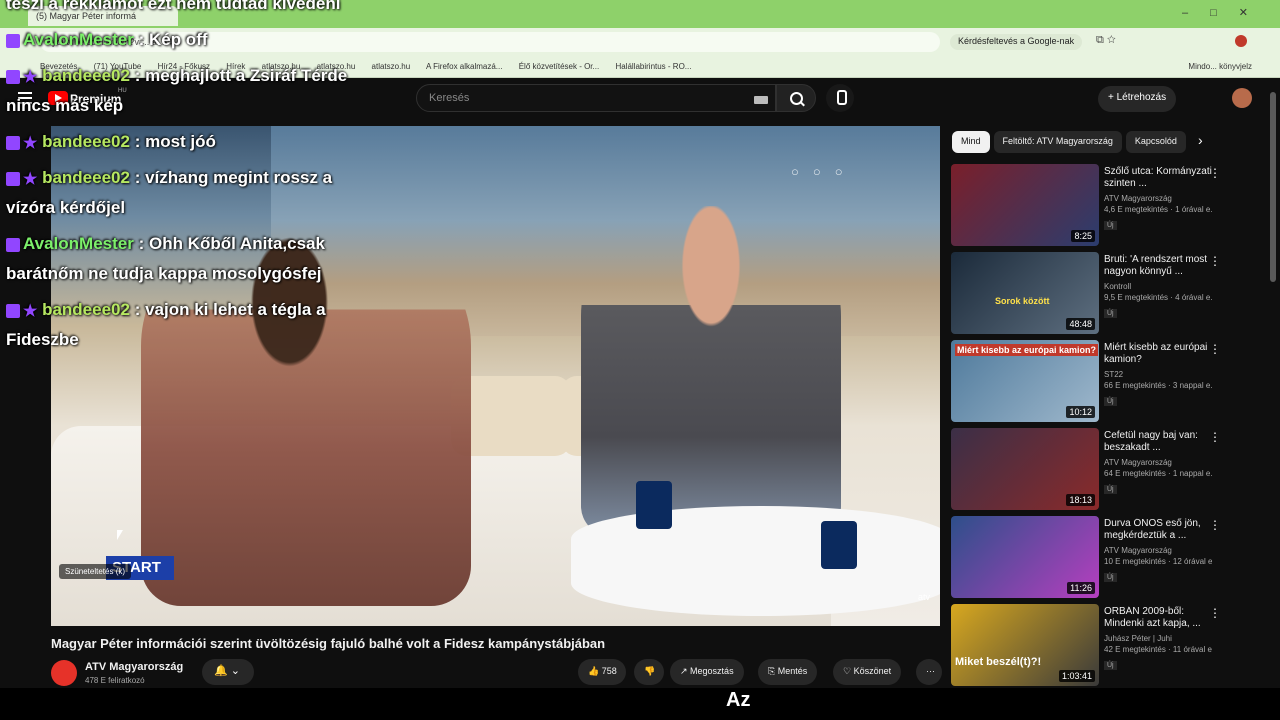  Describe the element at coordinates (391, 66) in the screenshot. I see `bookmark-item: atlatszo.hu` at that location.